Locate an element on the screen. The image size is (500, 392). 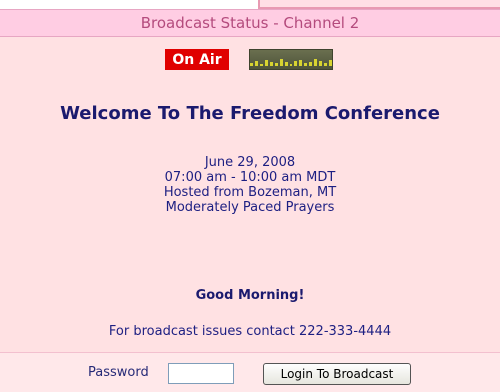
top-tab-strip is located at coordinates (250, 4).